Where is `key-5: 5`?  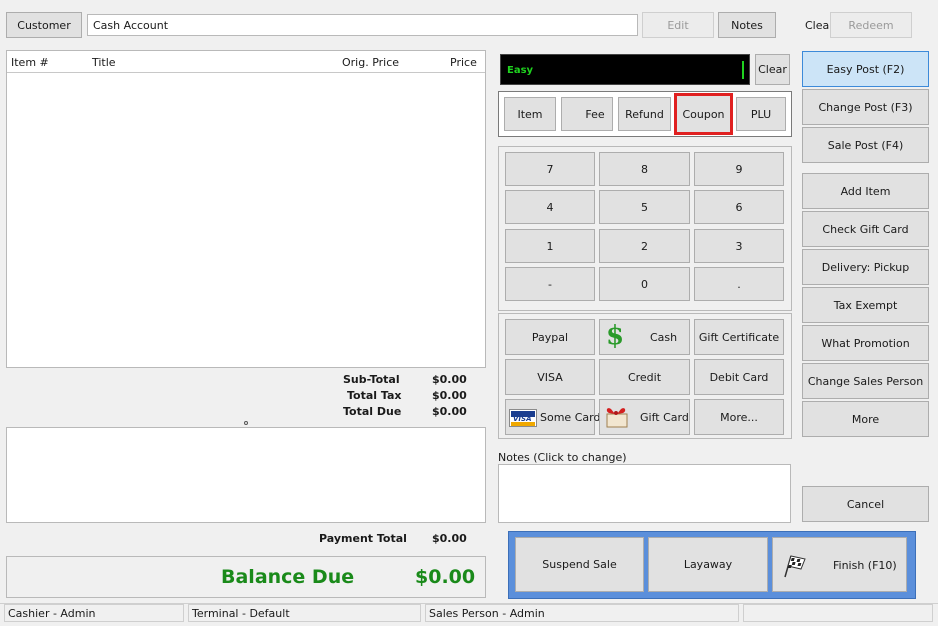
key-5: 5 is located at coordinates (644, 207).